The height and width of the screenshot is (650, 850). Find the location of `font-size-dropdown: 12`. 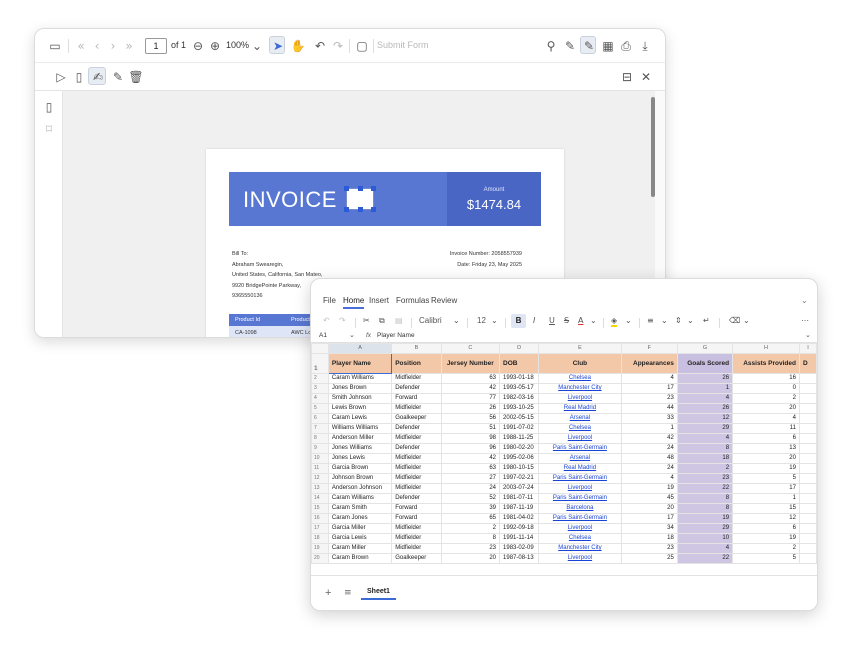

font-size-dropdown: 12 is located at coordinates (481, 320).